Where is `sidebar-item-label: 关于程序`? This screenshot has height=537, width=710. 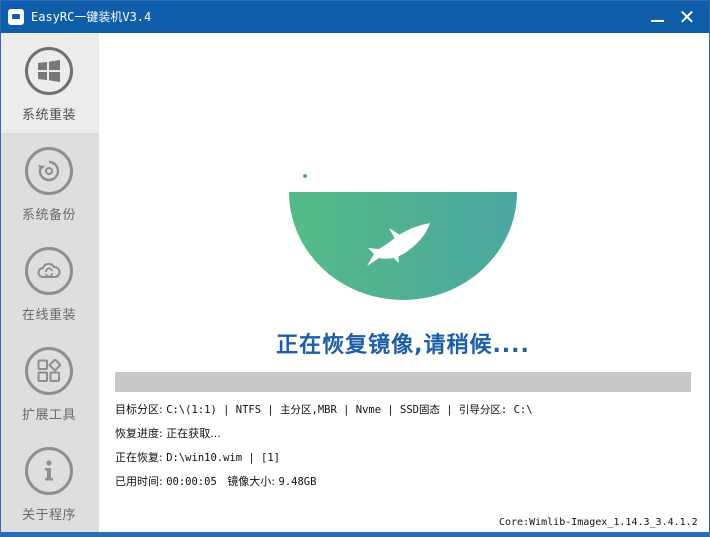 sidebar-item-label: 关于程序 is located at coordinates (48, 515).